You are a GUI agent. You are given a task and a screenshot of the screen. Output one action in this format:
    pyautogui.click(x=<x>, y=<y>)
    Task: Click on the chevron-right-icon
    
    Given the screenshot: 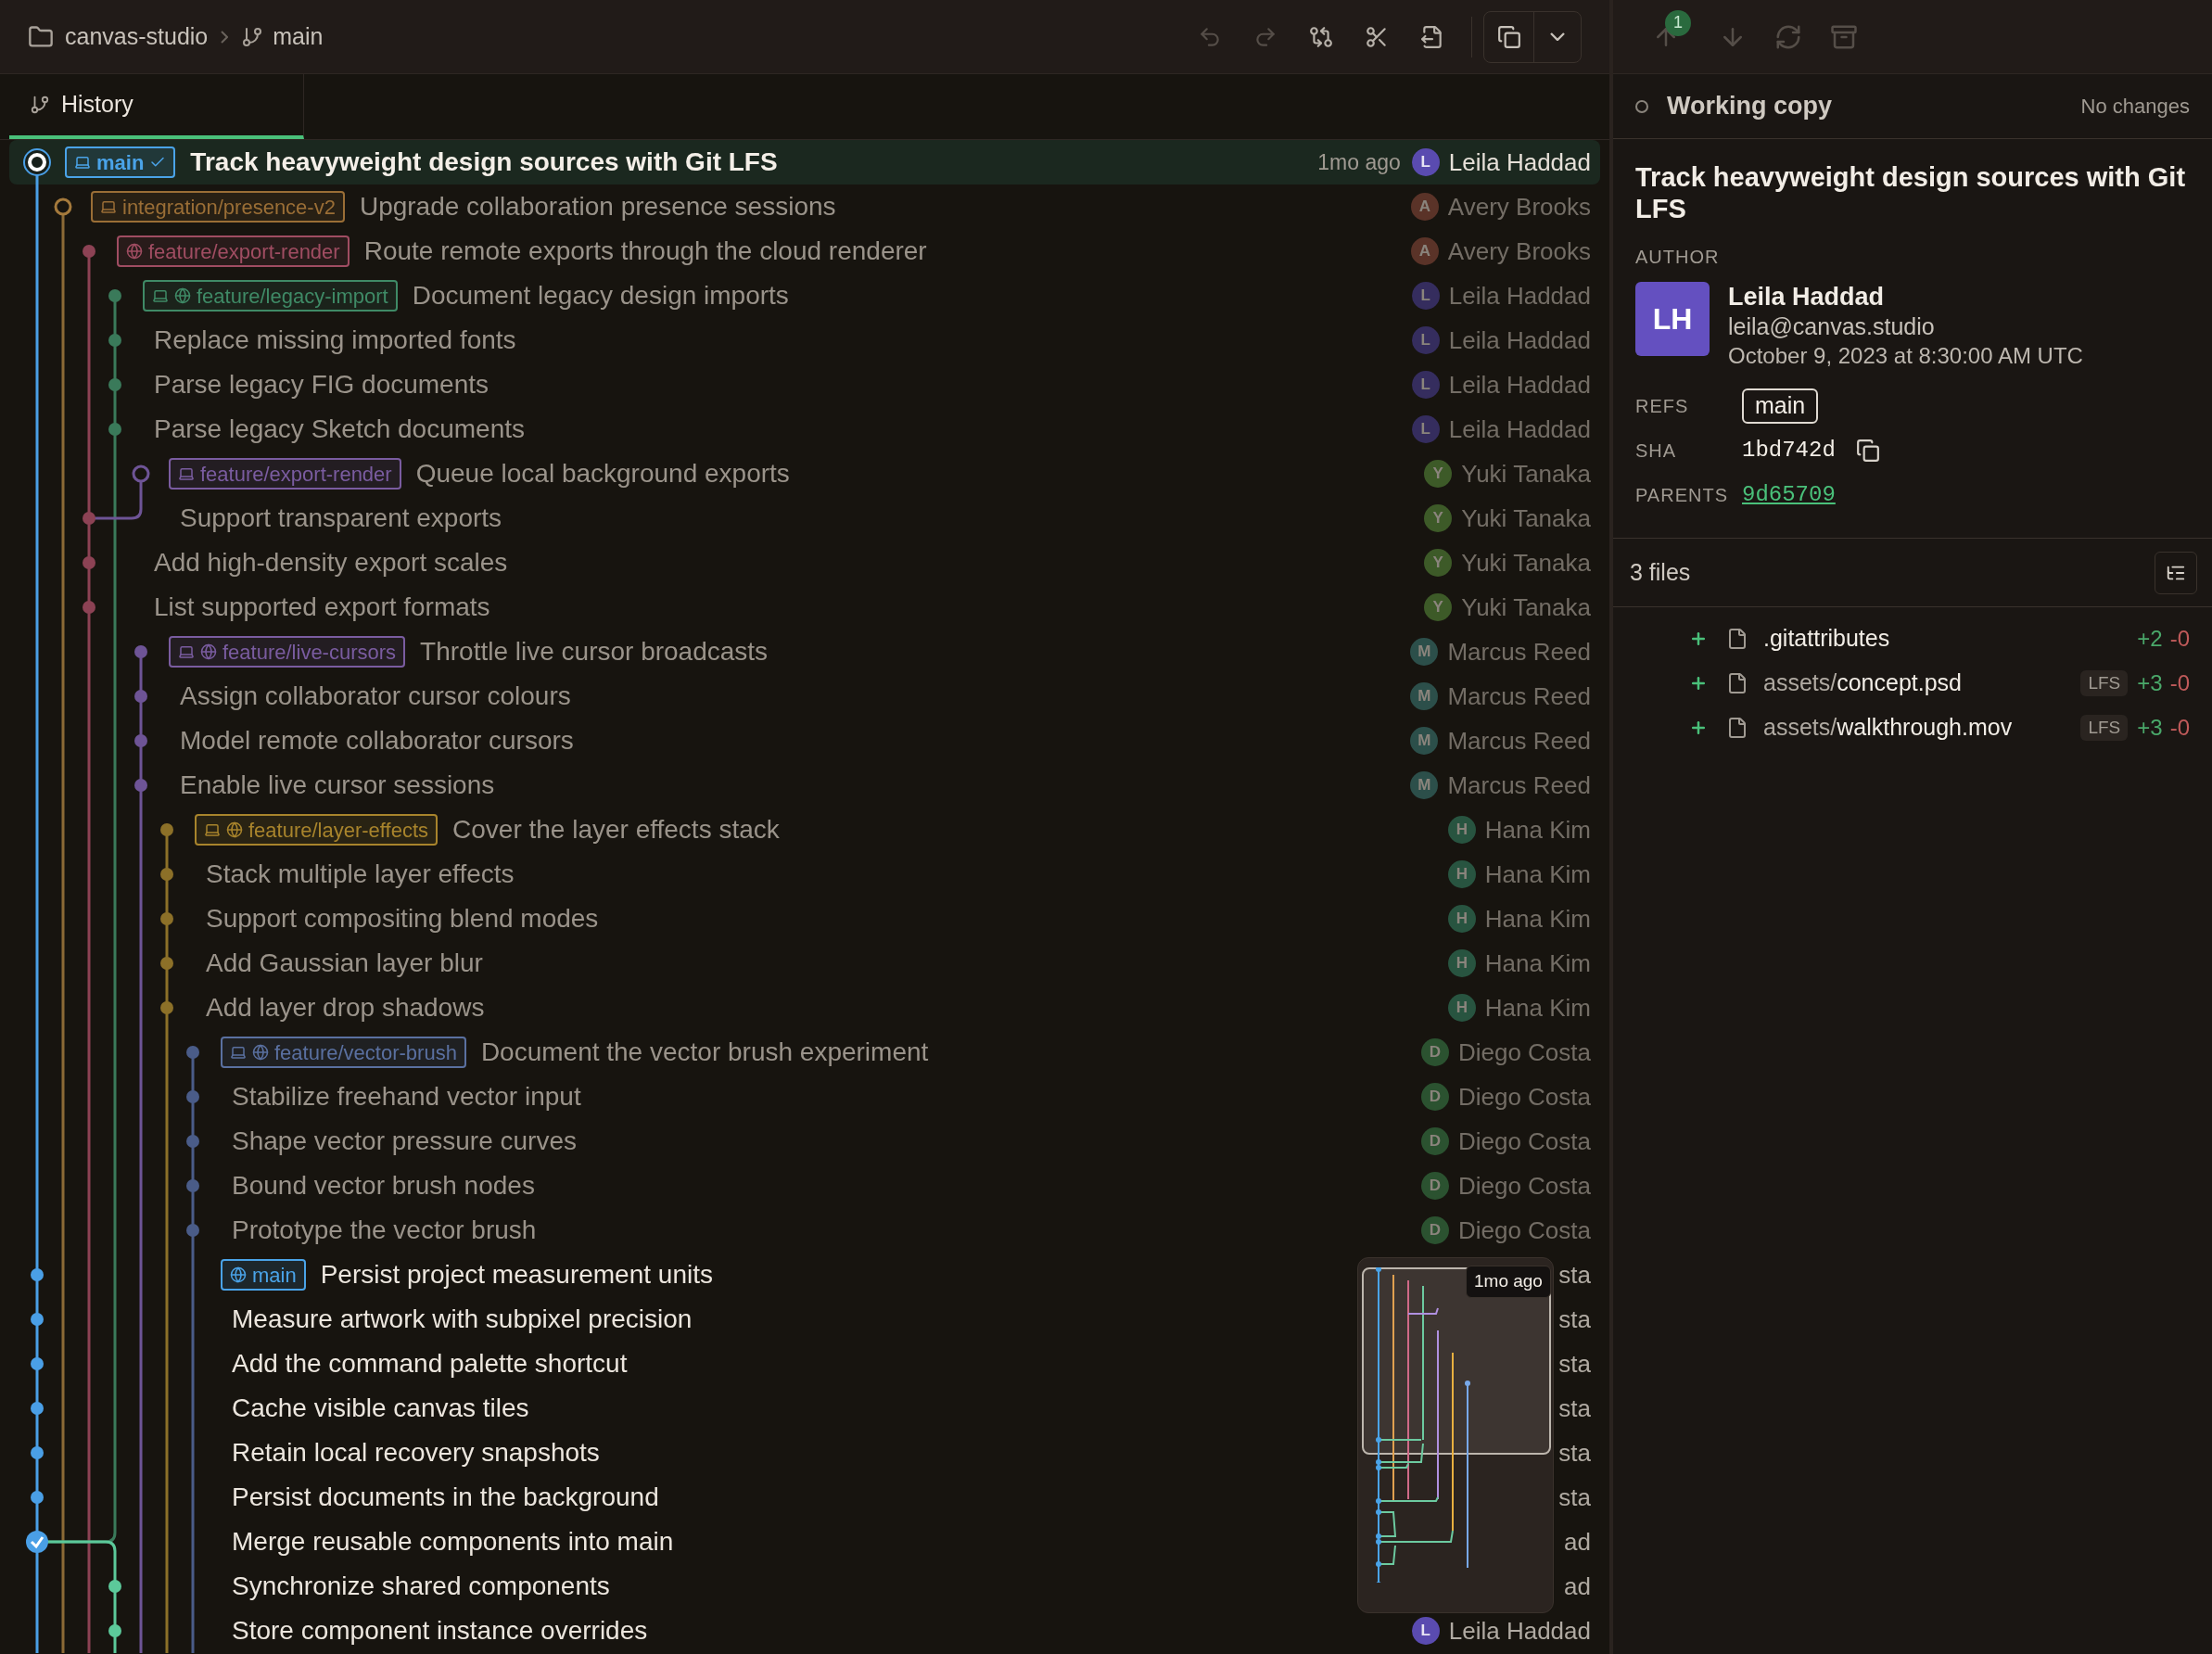 What is the action you would take?
    pyautogui.click(x=225, y=37)
    